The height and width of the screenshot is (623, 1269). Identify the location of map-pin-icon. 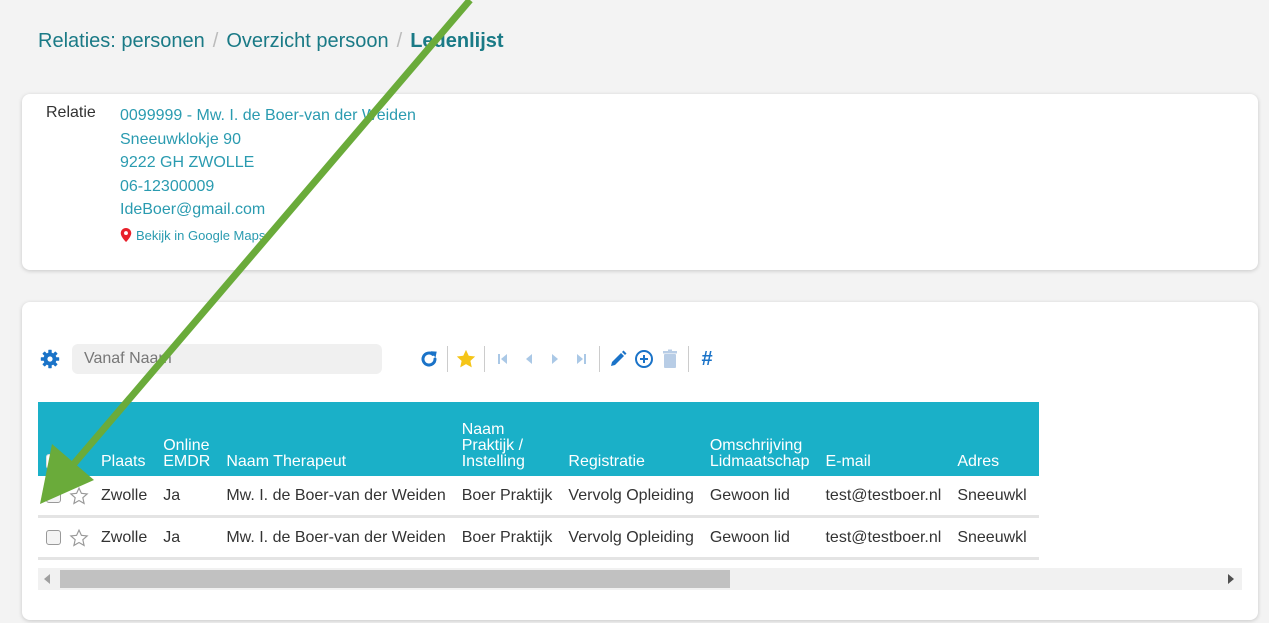
(126, 235).